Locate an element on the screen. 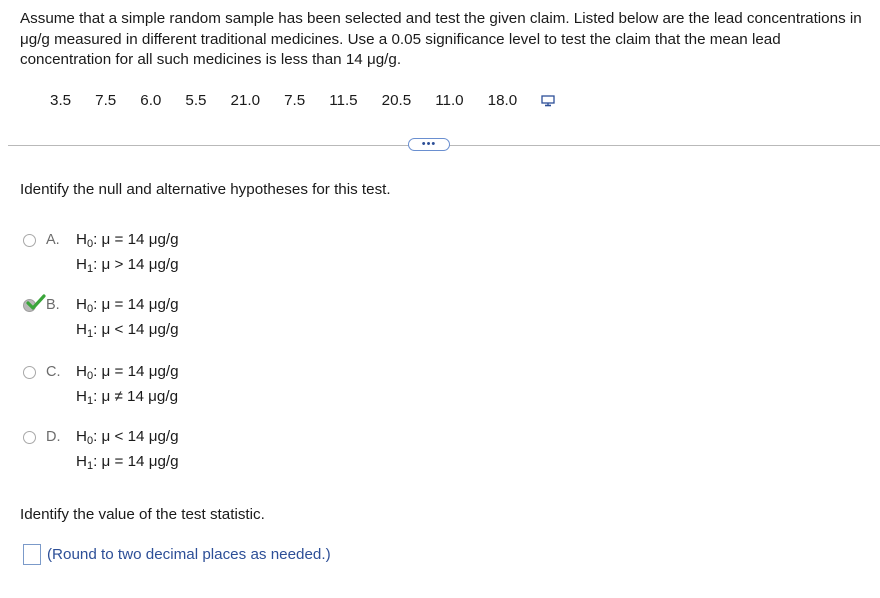  option-d-alt-hypothesis: H1: μ = 14 μg/g is located at coordinates (127, 462).